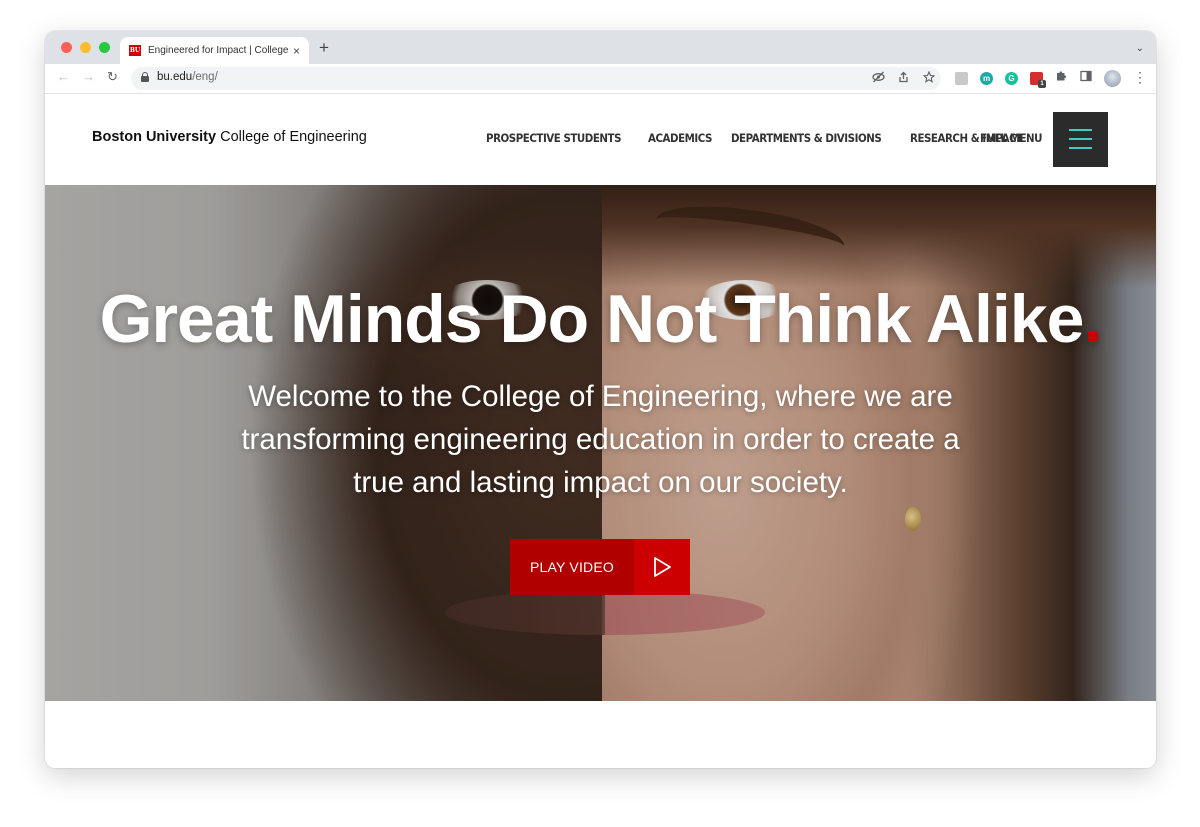 This screenshot has height=827, width=1200. I want to click on window-controls, so click(85, 47).